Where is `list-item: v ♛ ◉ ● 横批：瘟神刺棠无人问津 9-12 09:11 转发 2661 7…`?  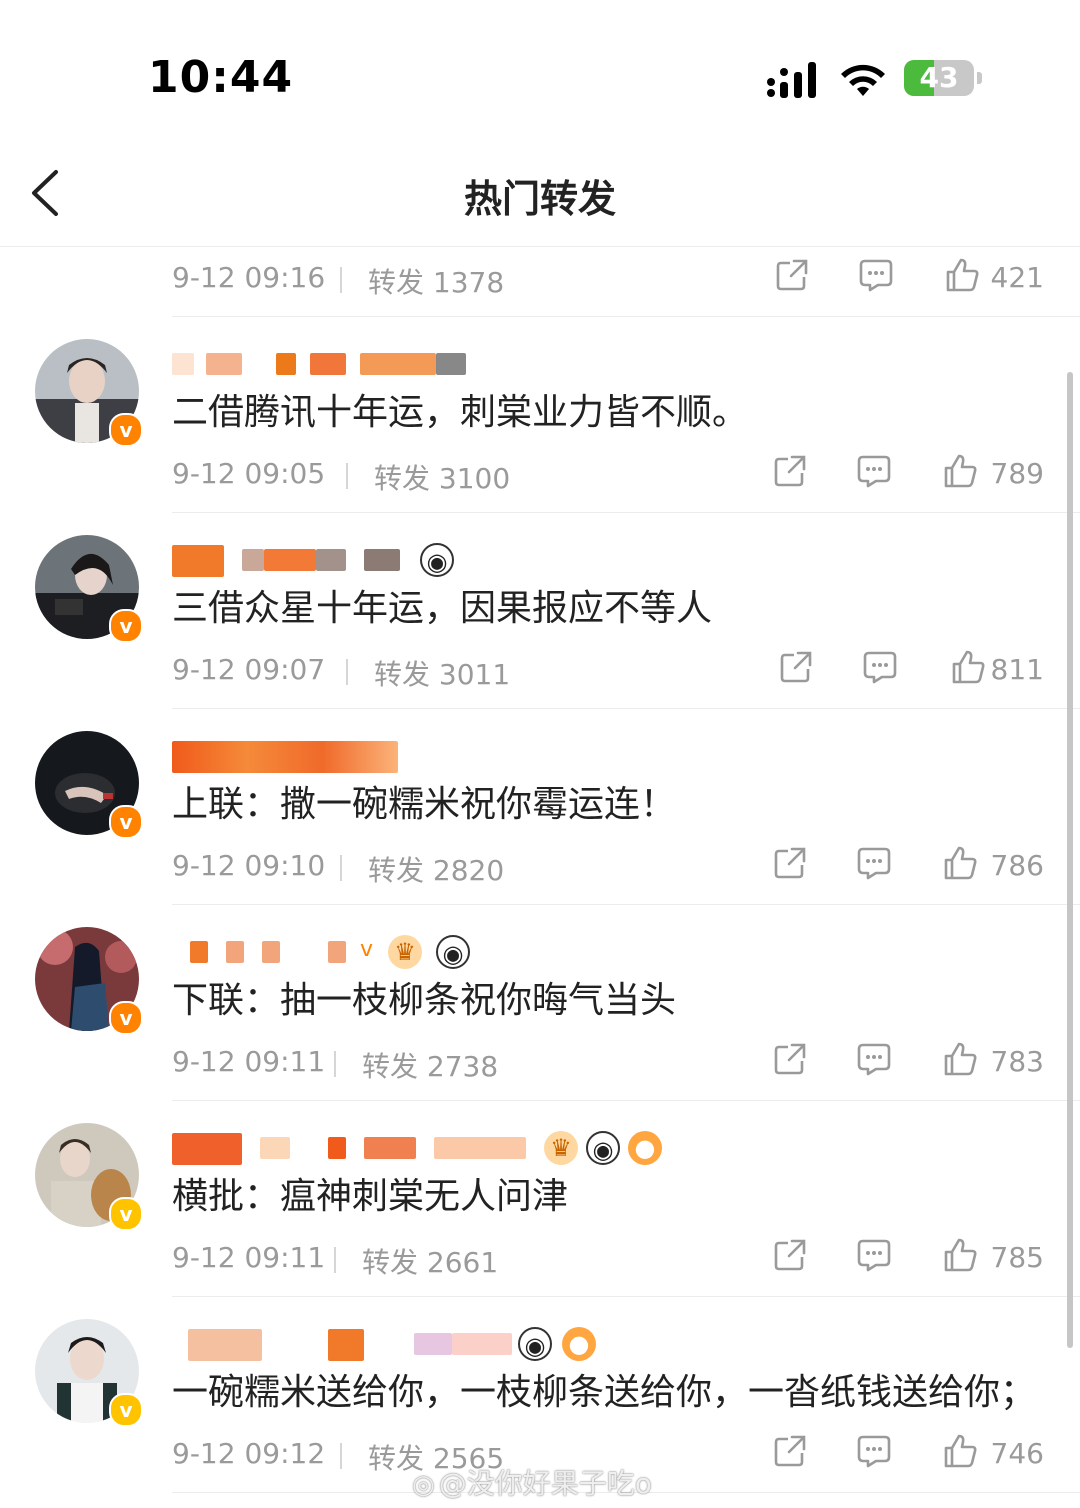
list-item: v ♛ ◉ ● 横批：瘟神刺棠无人问津 9-12 09:11 转发 2661 7… is located at coordinates (540, 1199).